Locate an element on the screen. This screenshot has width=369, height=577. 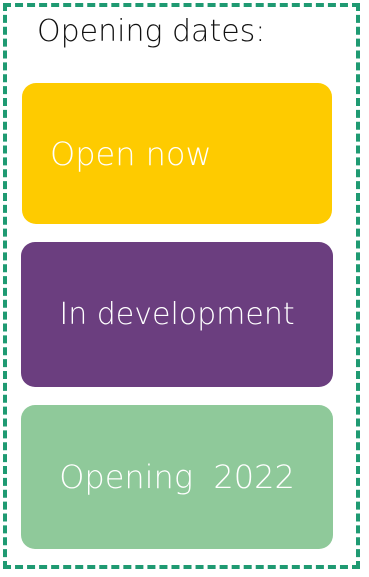
legend-title: Opening dates: is located at coordinates (151, 31).